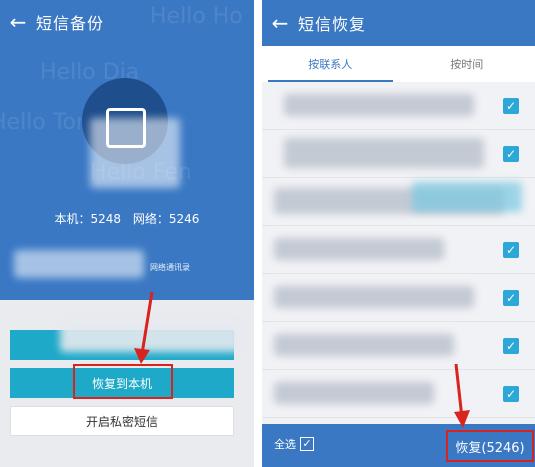 This screenshot has width=535, height=467. What do you see at coordinates (127, 218) in the screenshot?
I see `sms-counts: 本机：5248 网络：5246` at bounding box center [127, 218].